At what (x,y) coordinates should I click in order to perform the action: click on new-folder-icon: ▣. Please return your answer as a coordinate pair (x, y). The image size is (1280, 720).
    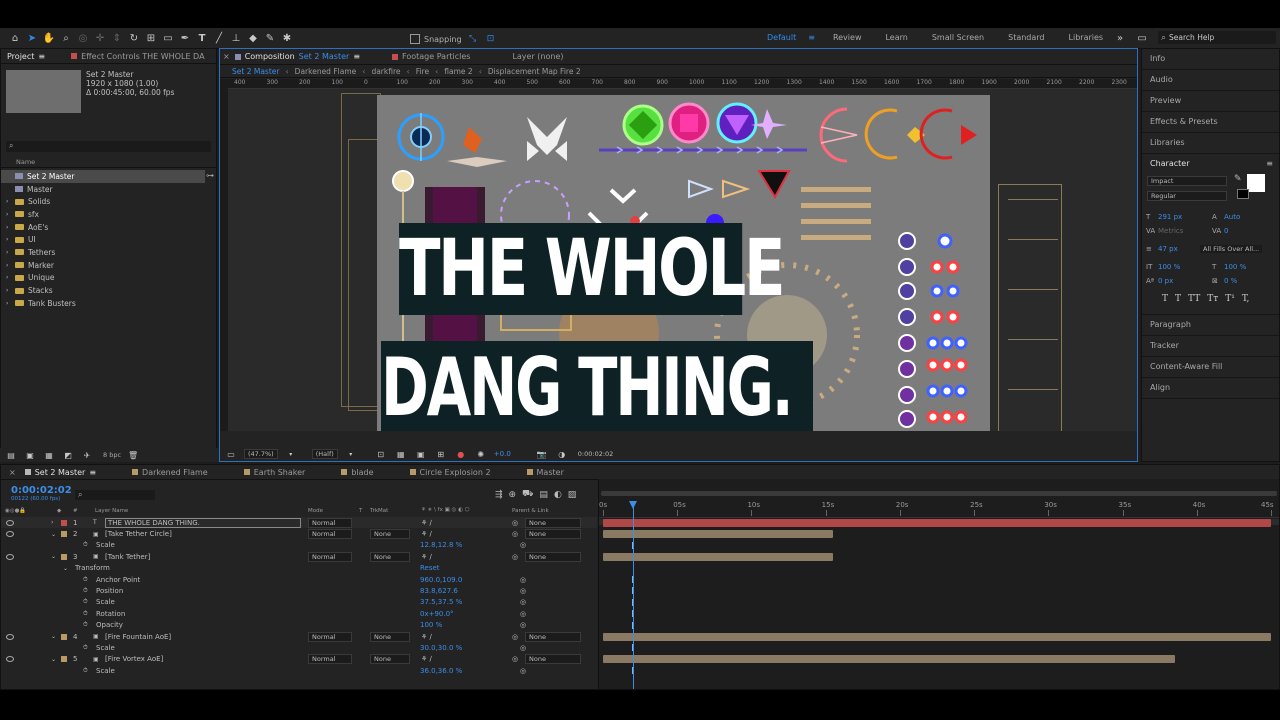
    Looking at the image, I should click on (30, 455).